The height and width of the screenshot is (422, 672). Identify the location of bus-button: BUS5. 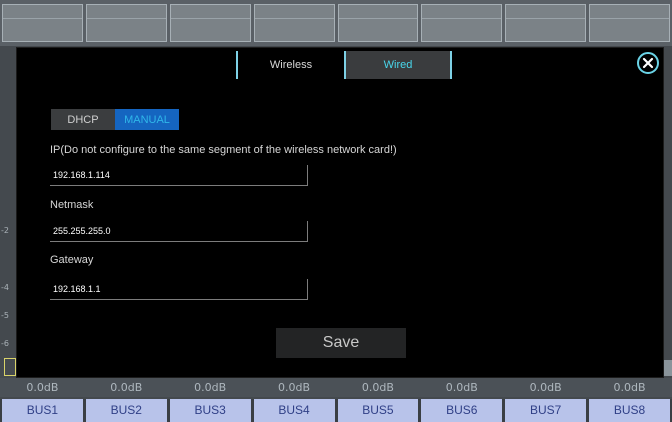
(378, 410).